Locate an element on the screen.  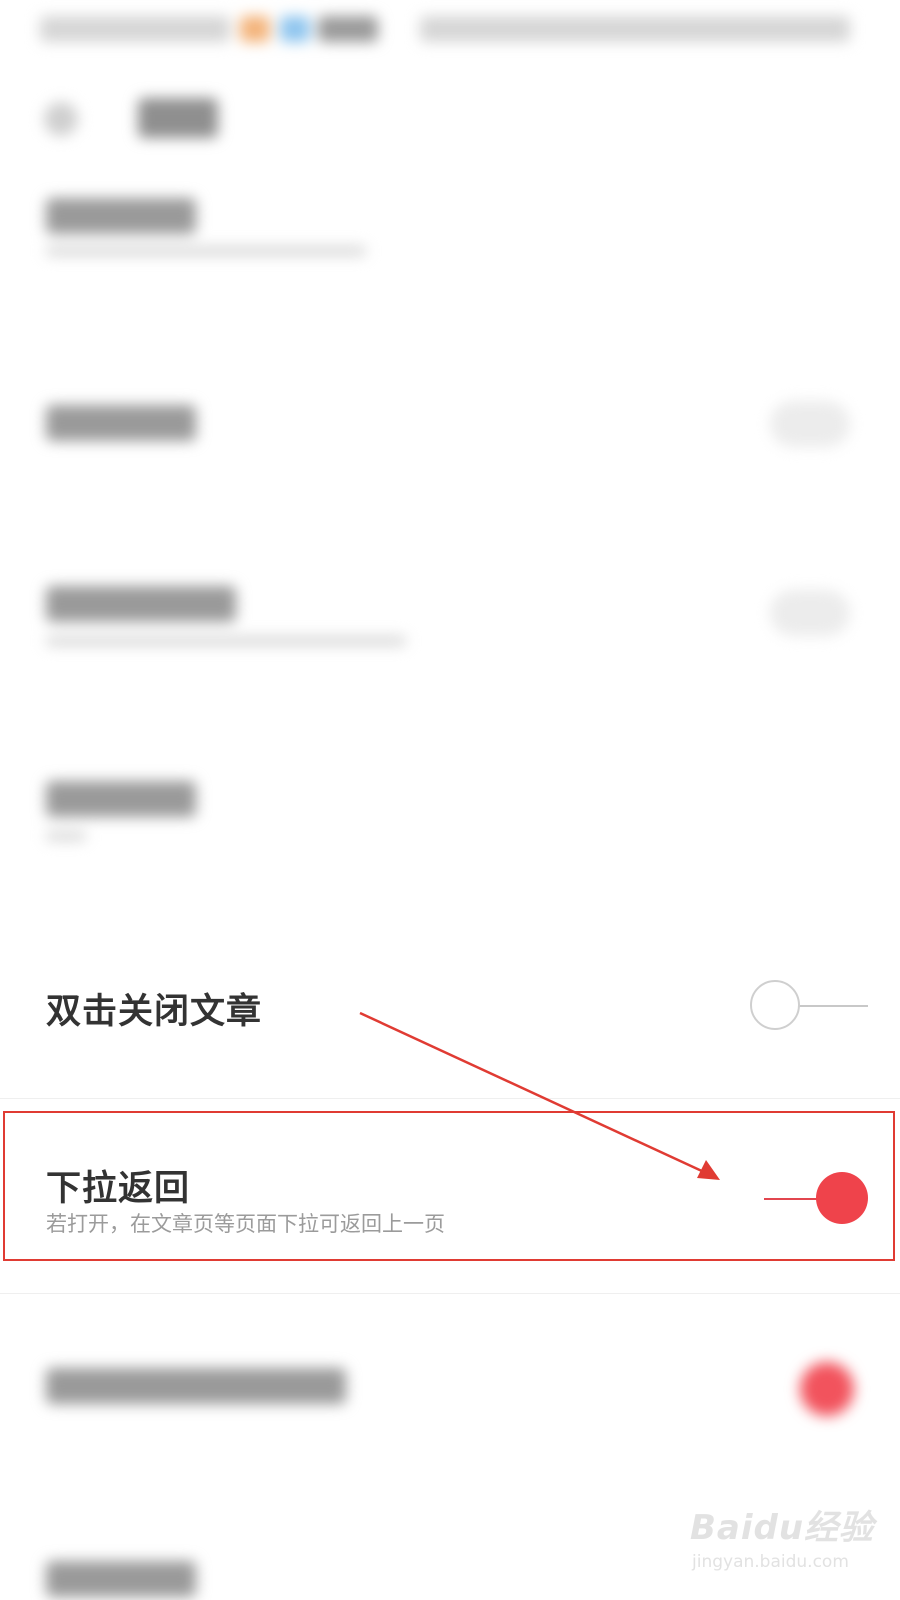
baidu-jingyan-watermark: Baidu经验 jingyan.baidu.com is located at coordinates (785, 1540).